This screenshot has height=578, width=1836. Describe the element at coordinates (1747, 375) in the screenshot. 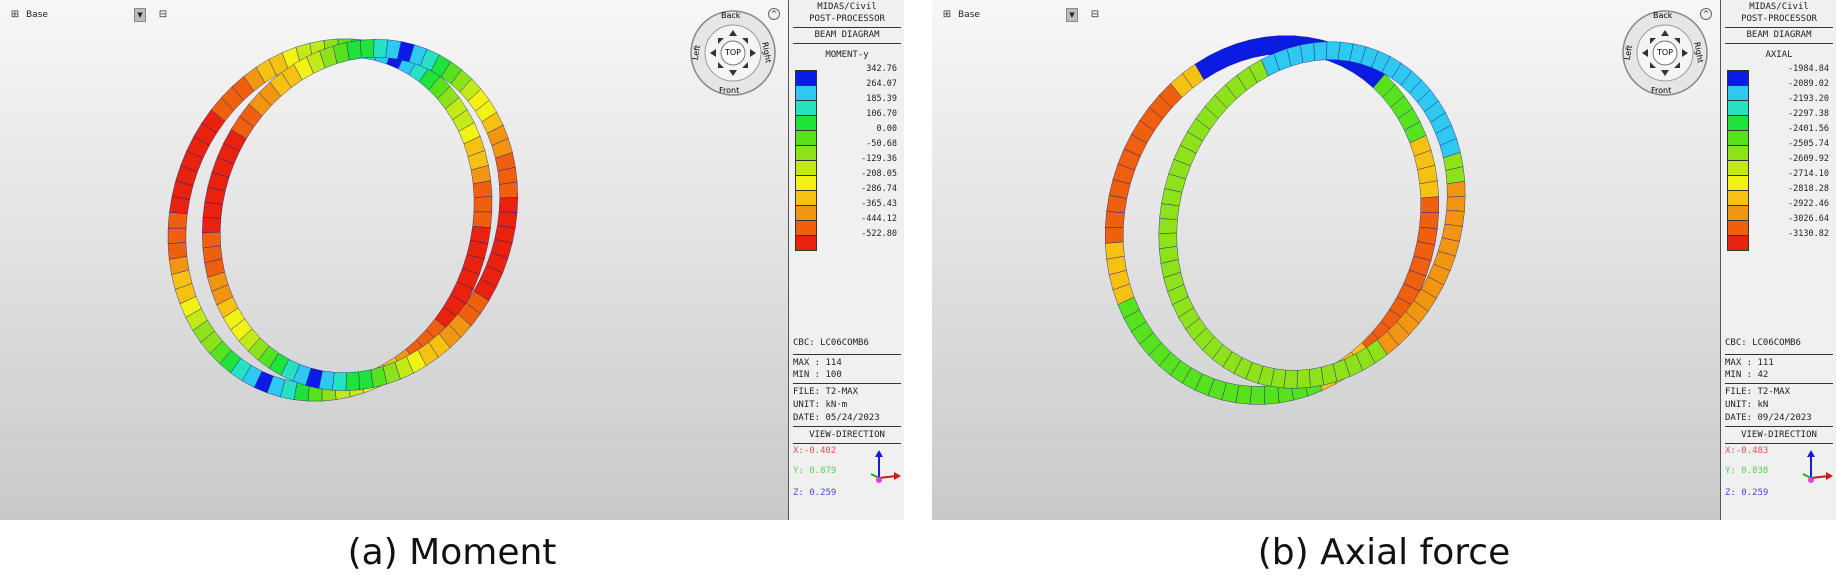

I see `min-label: MIN : 42` at that location.